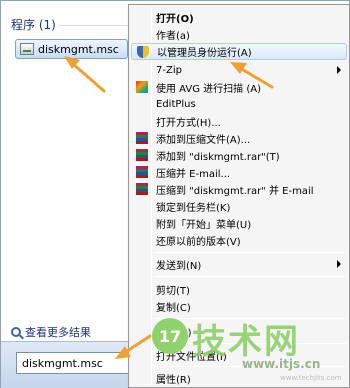  Describe the element at coordinates (58, 332) in the screenshot. I see `see-more-label: 查看更多结果` at that location.